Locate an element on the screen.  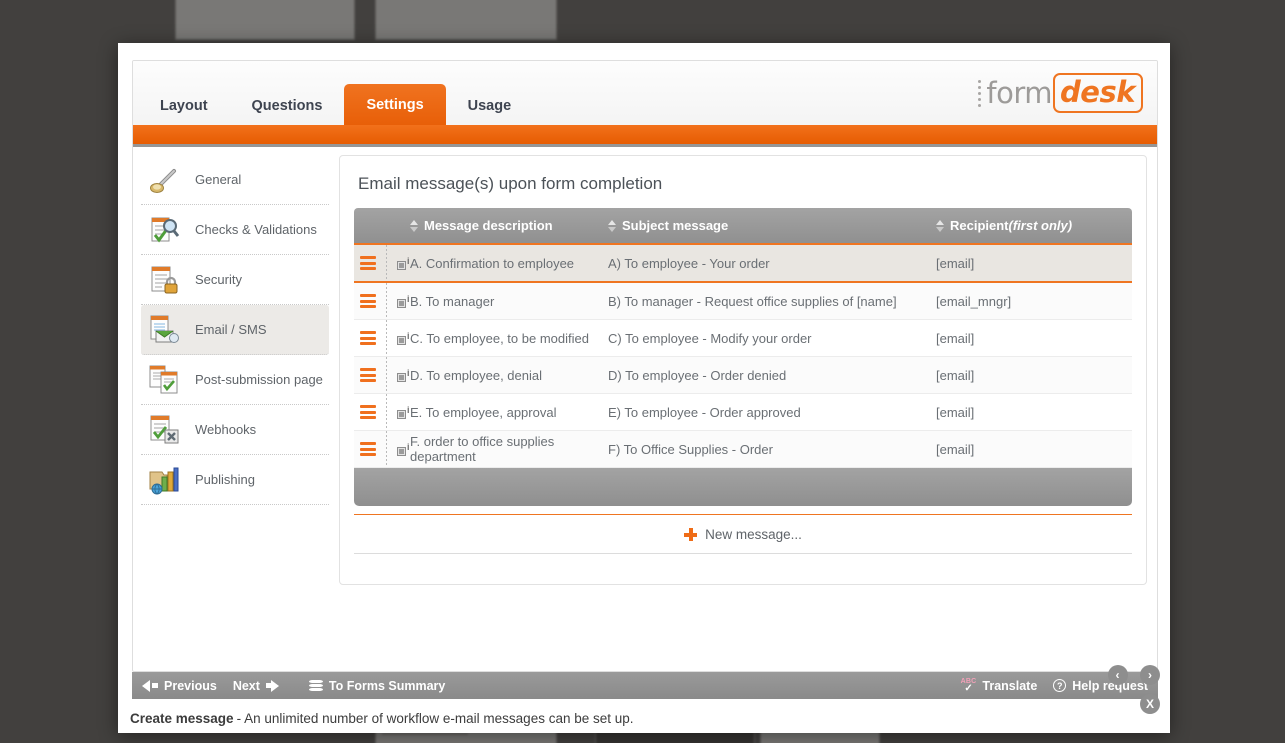
email-document-icon is located at coordinates (164, 330).